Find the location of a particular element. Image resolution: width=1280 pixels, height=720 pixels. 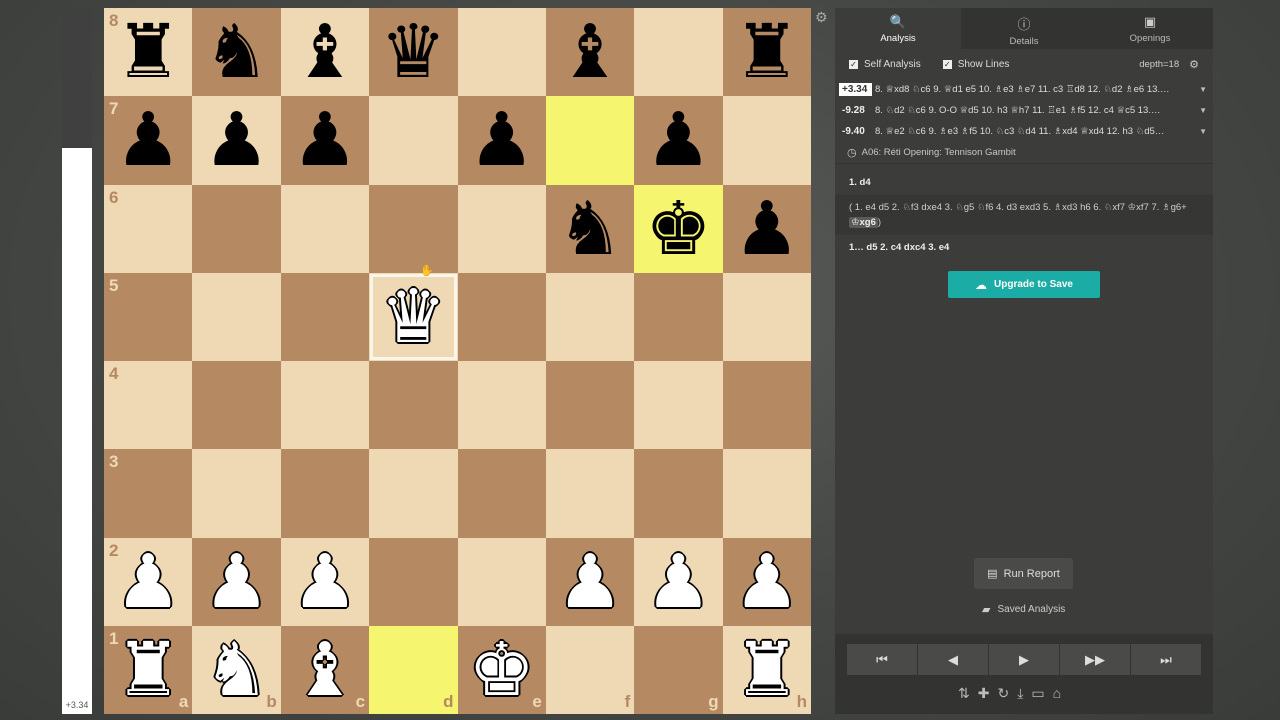

saved-analysis-link: ▰ Saved Analysis is located at coordinates (1023, 609).